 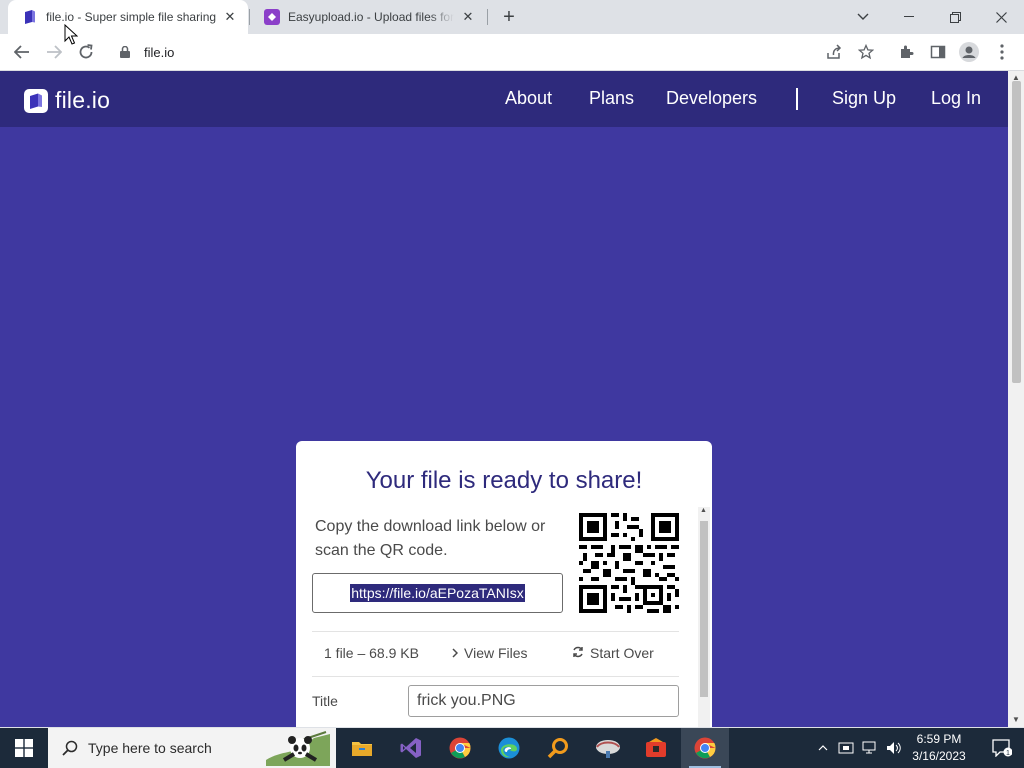 What do you see at coordinates (22, 52) in the screenshot?
I see `back-icon` at bounding box center [22, 52].